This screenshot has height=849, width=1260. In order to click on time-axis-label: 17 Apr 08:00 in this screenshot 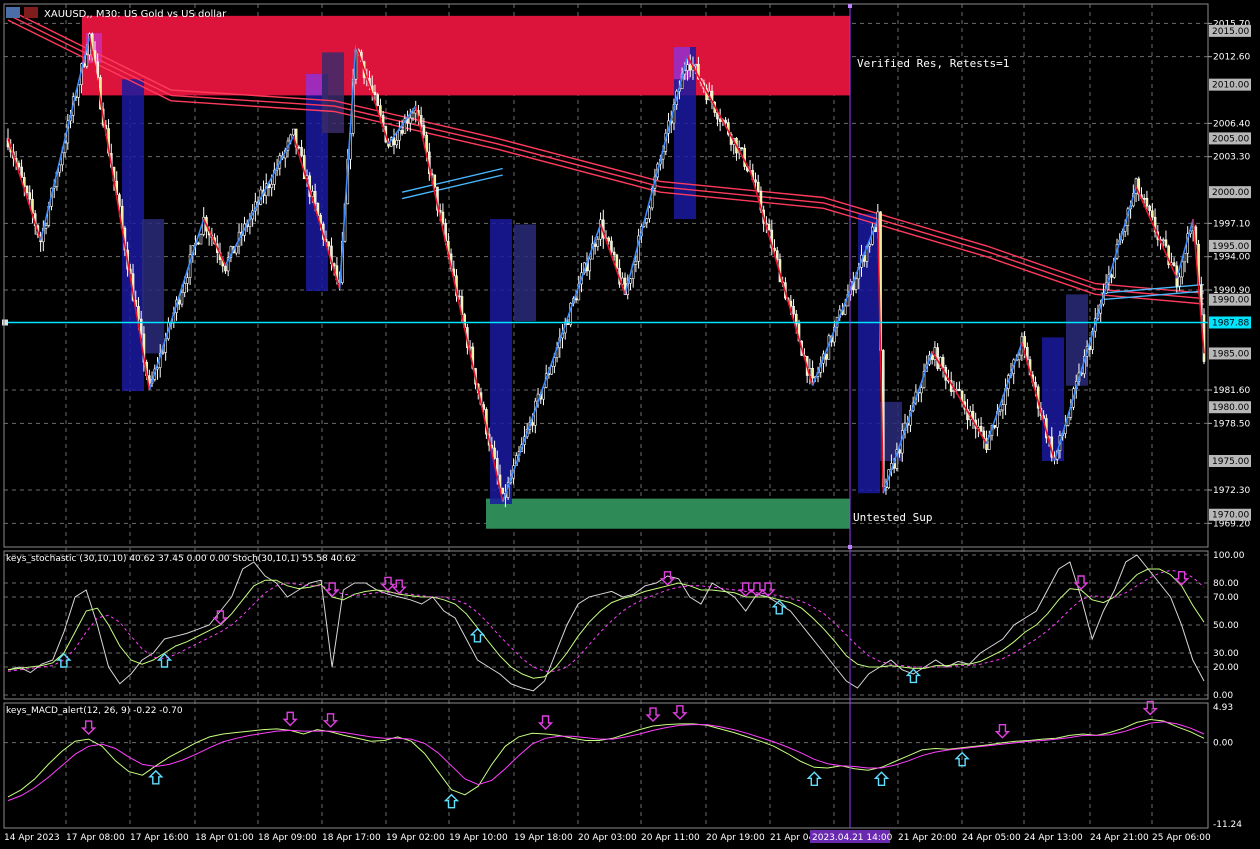, I will do `click(95, 838)`.